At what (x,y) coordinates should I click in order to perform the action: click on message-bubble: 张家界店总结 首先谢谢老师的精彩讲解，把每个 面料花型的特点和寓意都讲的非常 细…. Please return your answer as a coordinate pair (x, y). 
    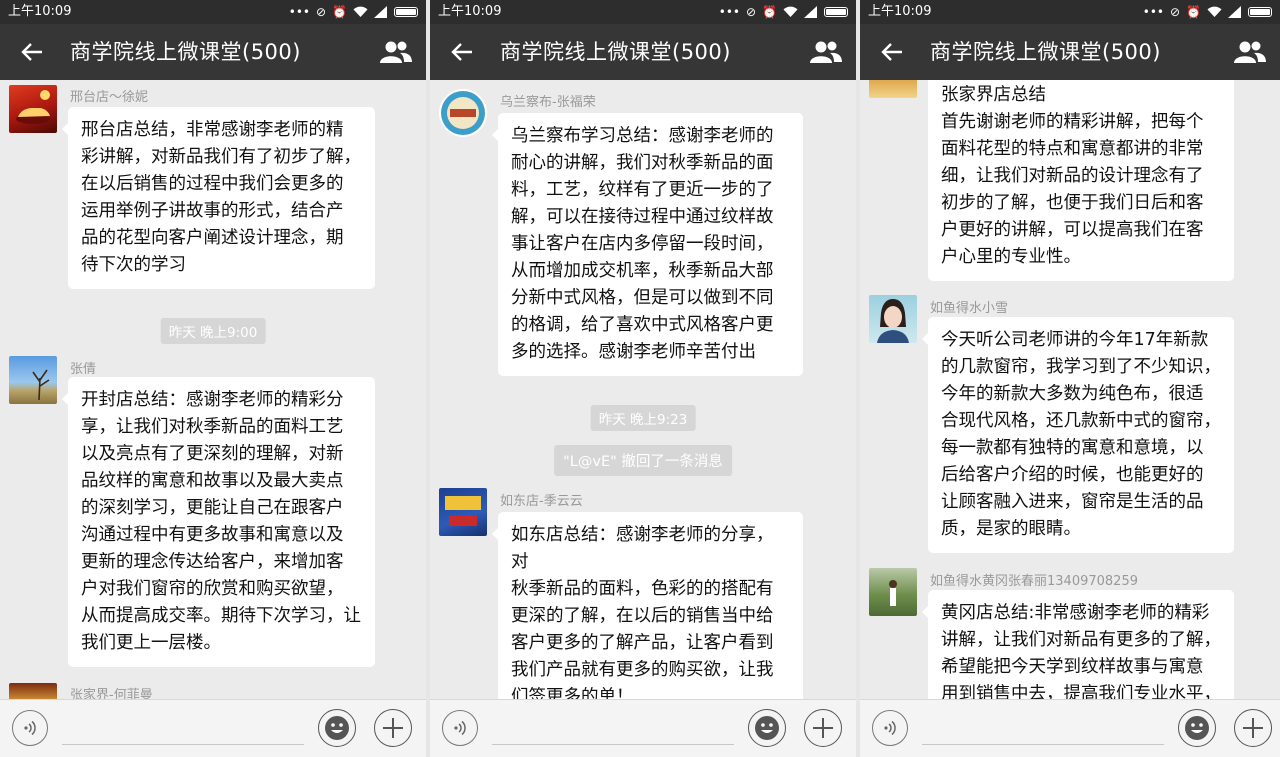
    Looking at the image, I should click on (1081, 180).